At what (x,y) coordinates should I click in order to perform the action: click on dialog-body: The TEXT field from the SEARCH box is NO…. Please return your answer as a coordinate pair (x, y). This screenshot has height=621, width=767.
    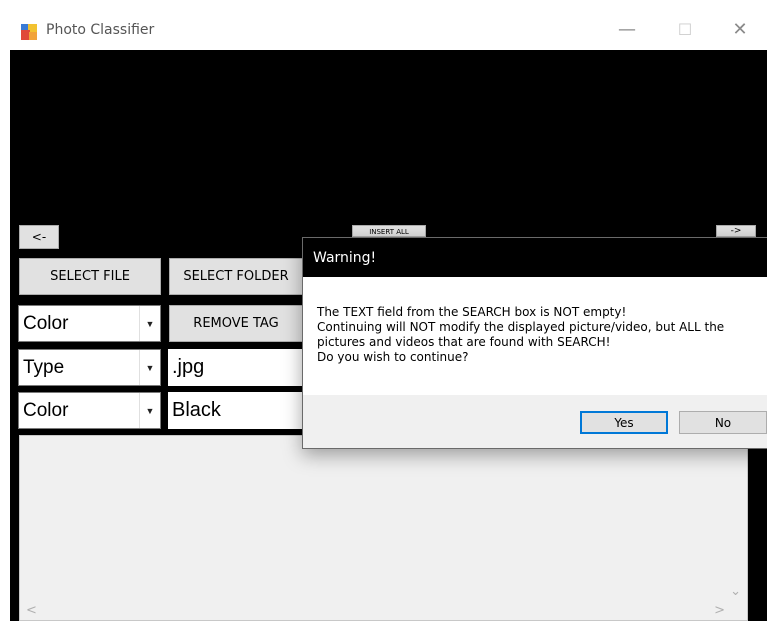
    Looking at the image, I should click on (535, 336).